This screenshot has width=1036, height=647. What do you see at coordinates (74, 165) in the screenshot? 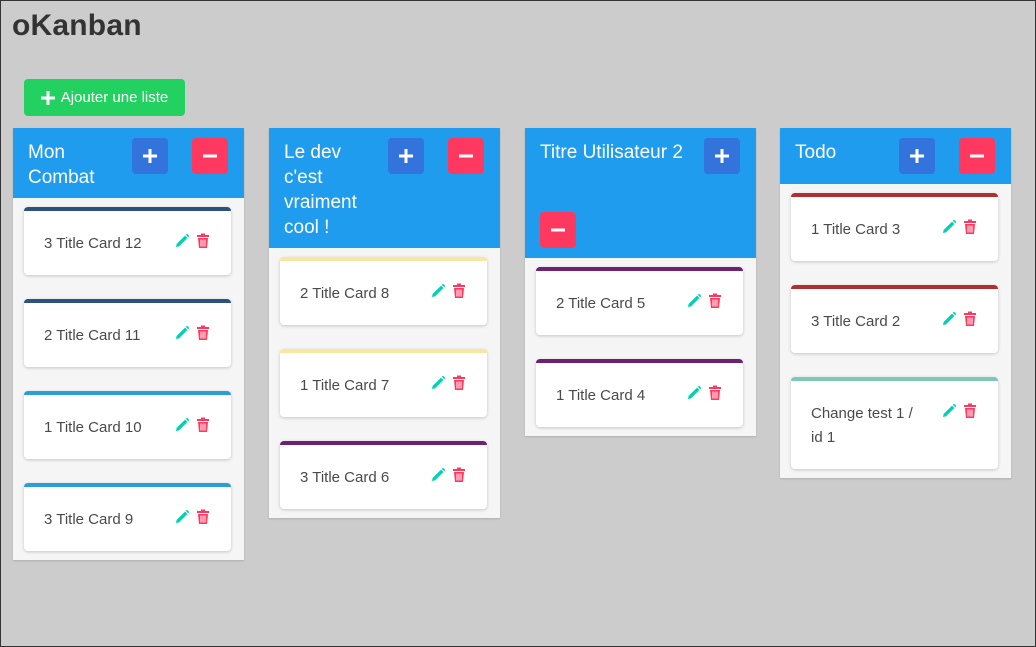
I see `list-title: Mon Combat` at bounding box center [74, 165].